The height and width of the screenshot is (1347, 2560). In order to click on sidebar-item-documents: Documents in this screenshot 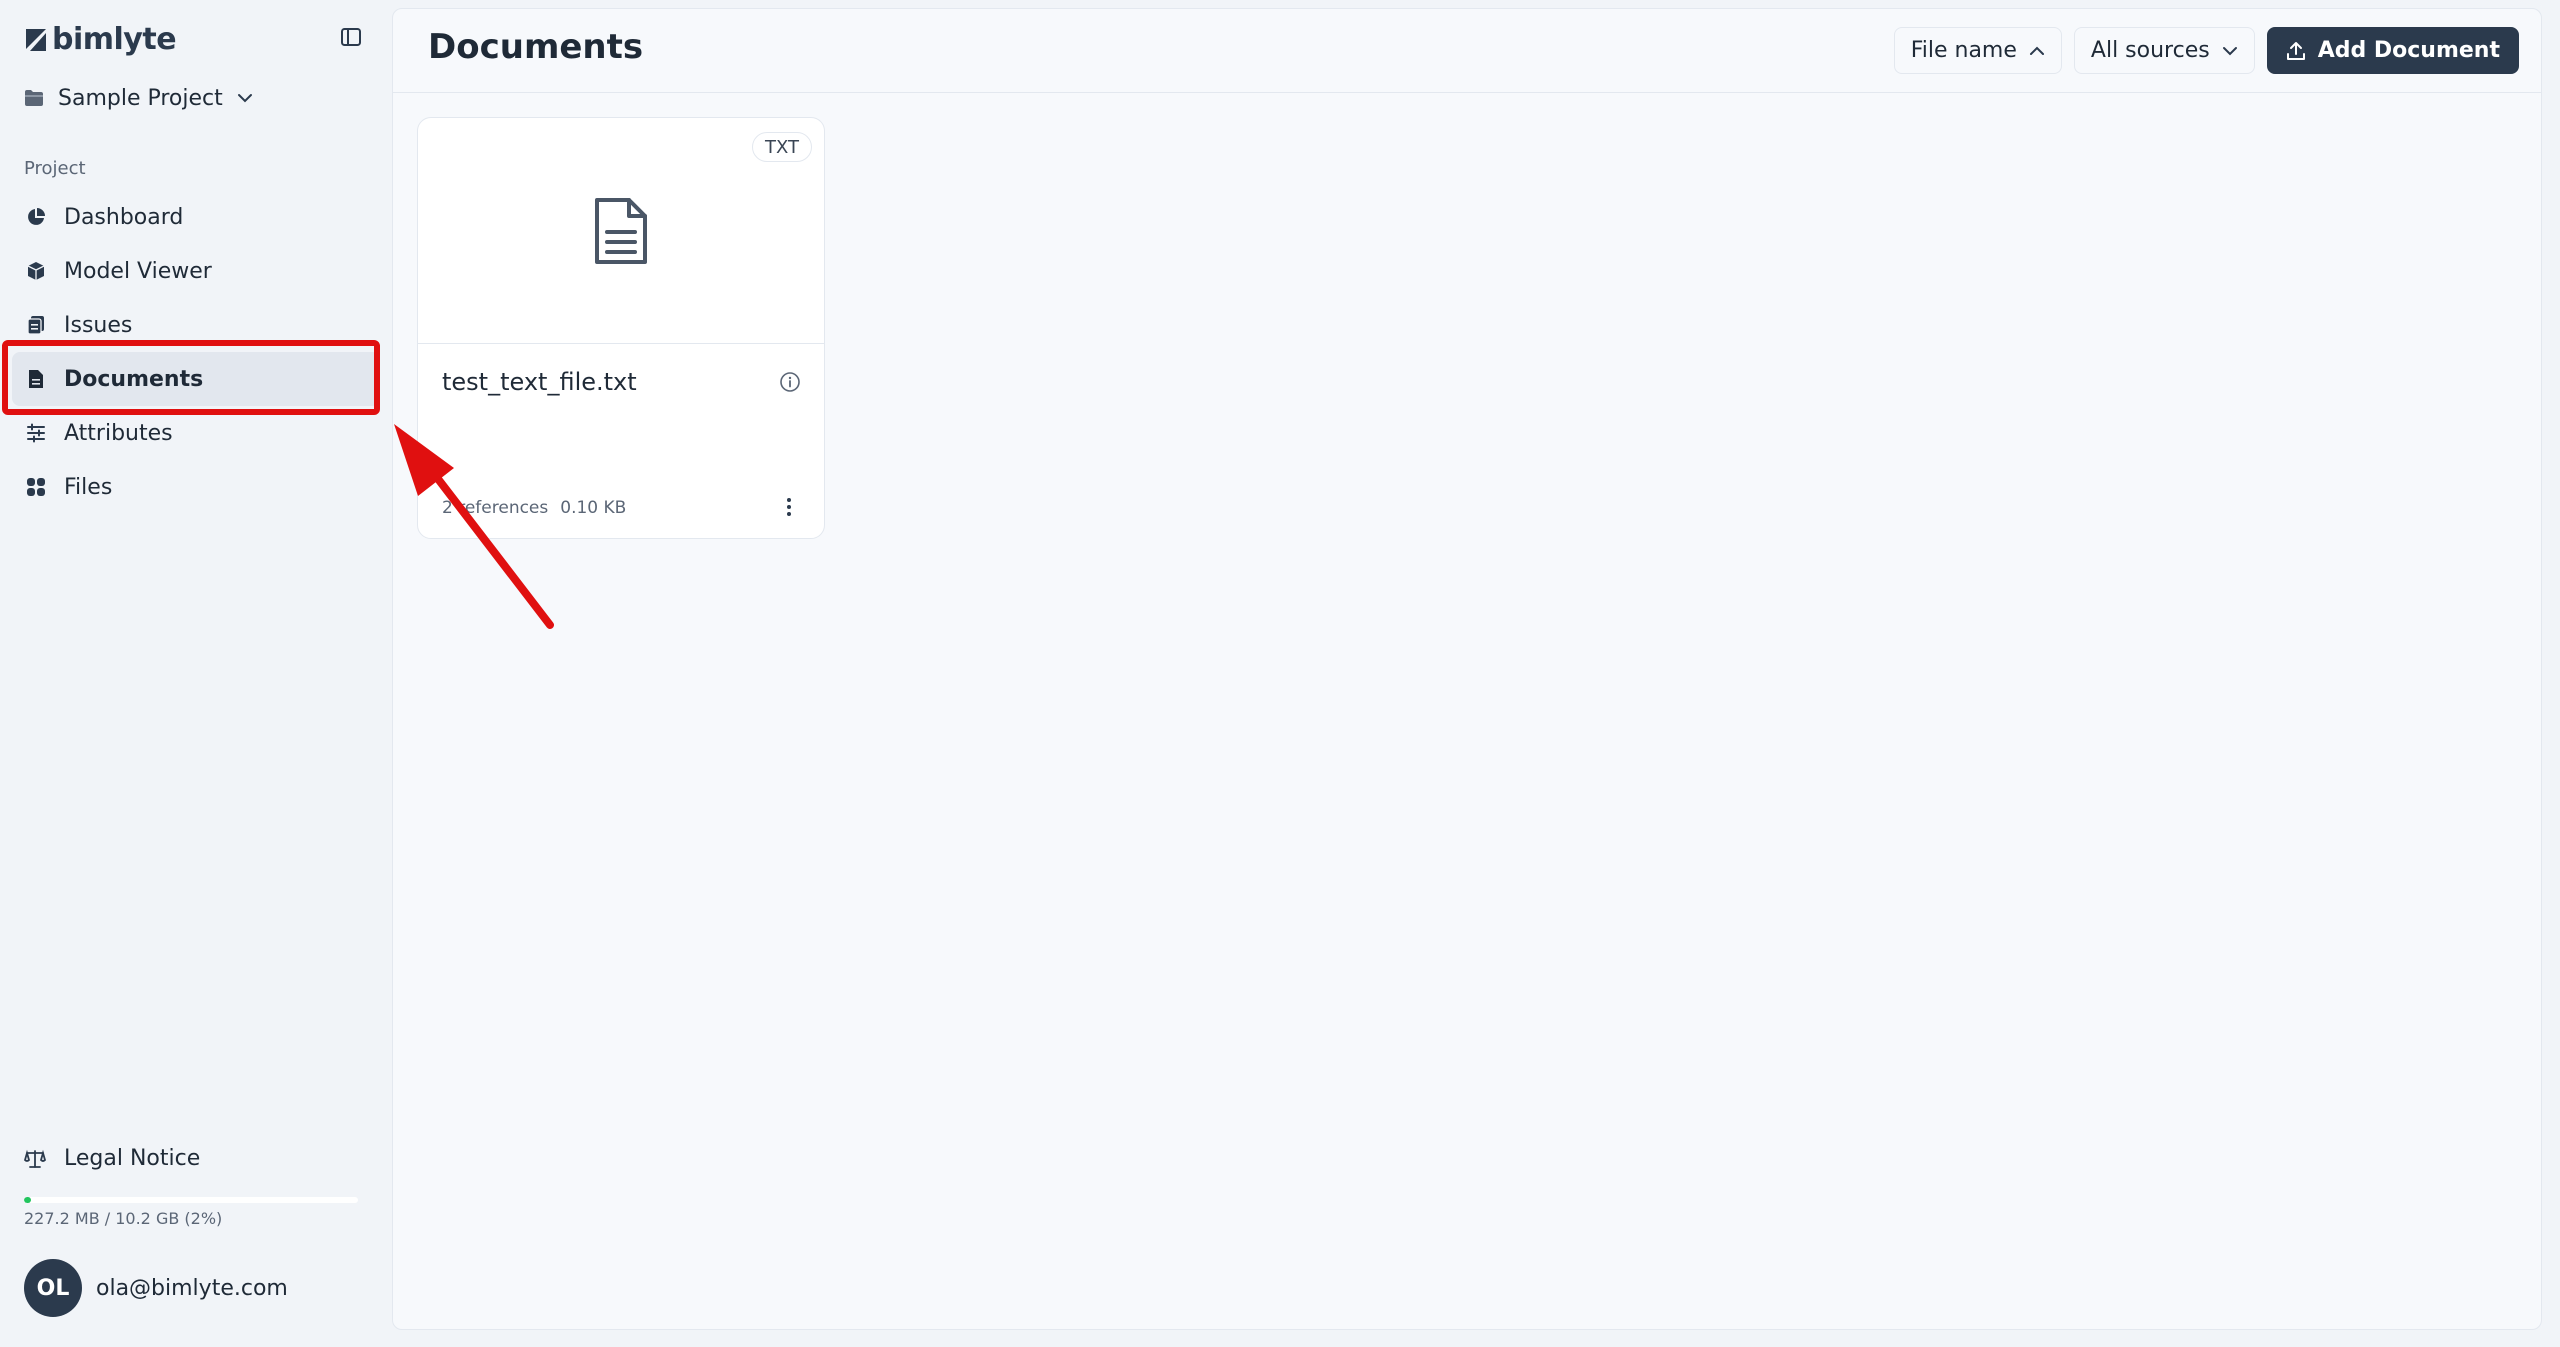, I will do `click(196, 379)`.